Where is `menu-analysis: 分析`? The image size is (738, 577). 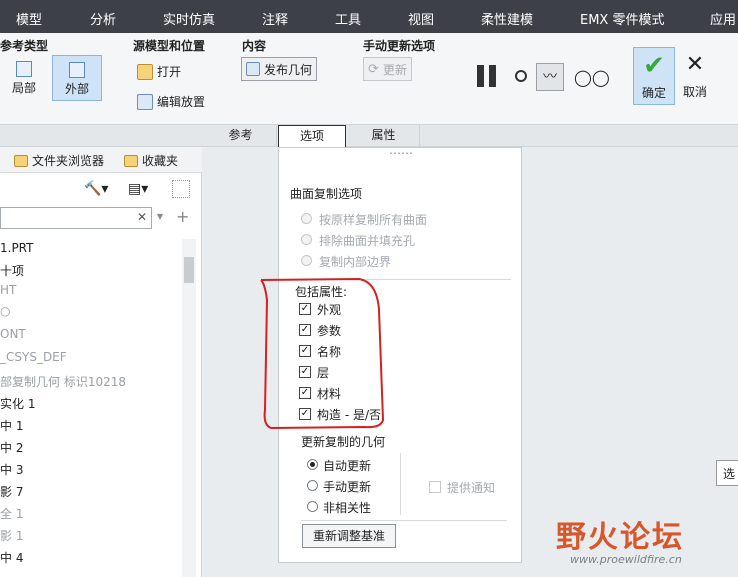 menu-analysis: 分析 is located at coordinates (103, 18).